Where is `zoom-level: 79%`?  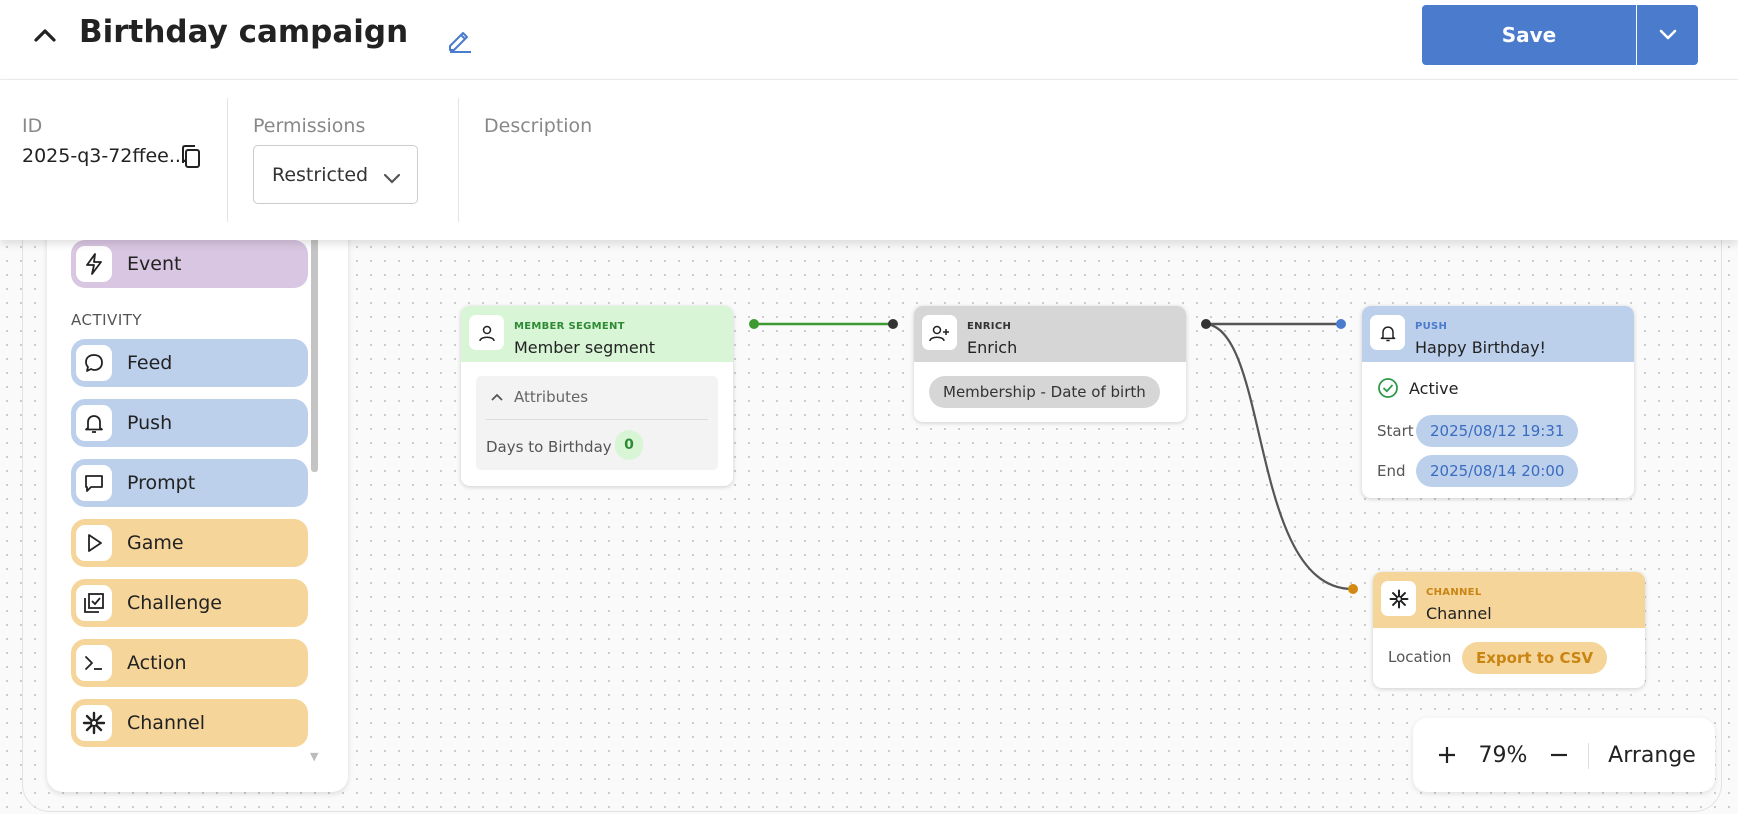
zoom-level: 79% is located at coordinates (1503, 755).